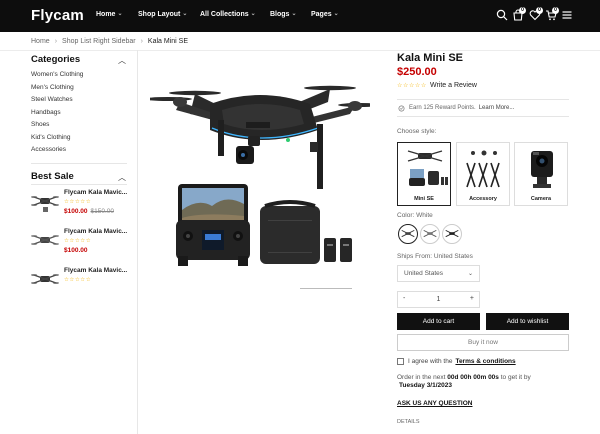  What do you see at coordinates (424, 199) in the screenshot?
I see `style-label: Mini SE` at bounding box center [424, 199].